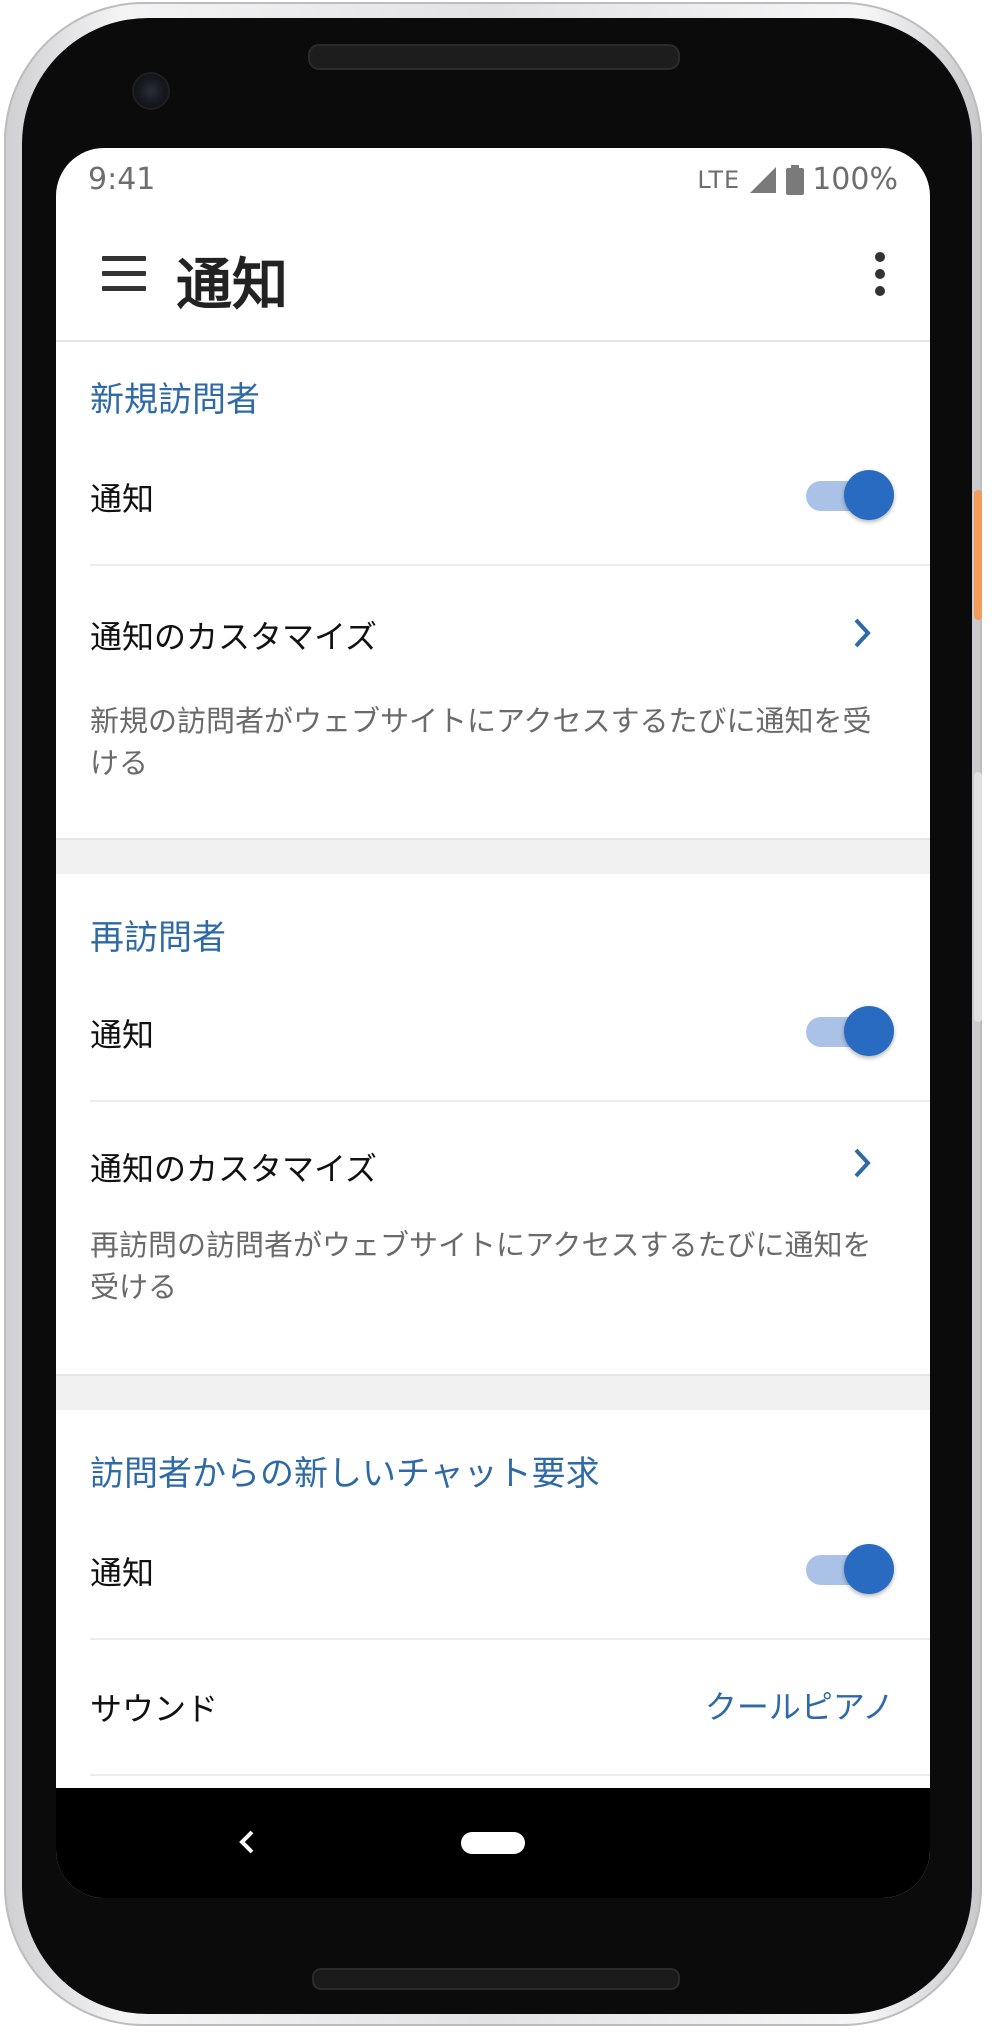  I want to click on section-title: 新規訪問者, so click(175, 400).